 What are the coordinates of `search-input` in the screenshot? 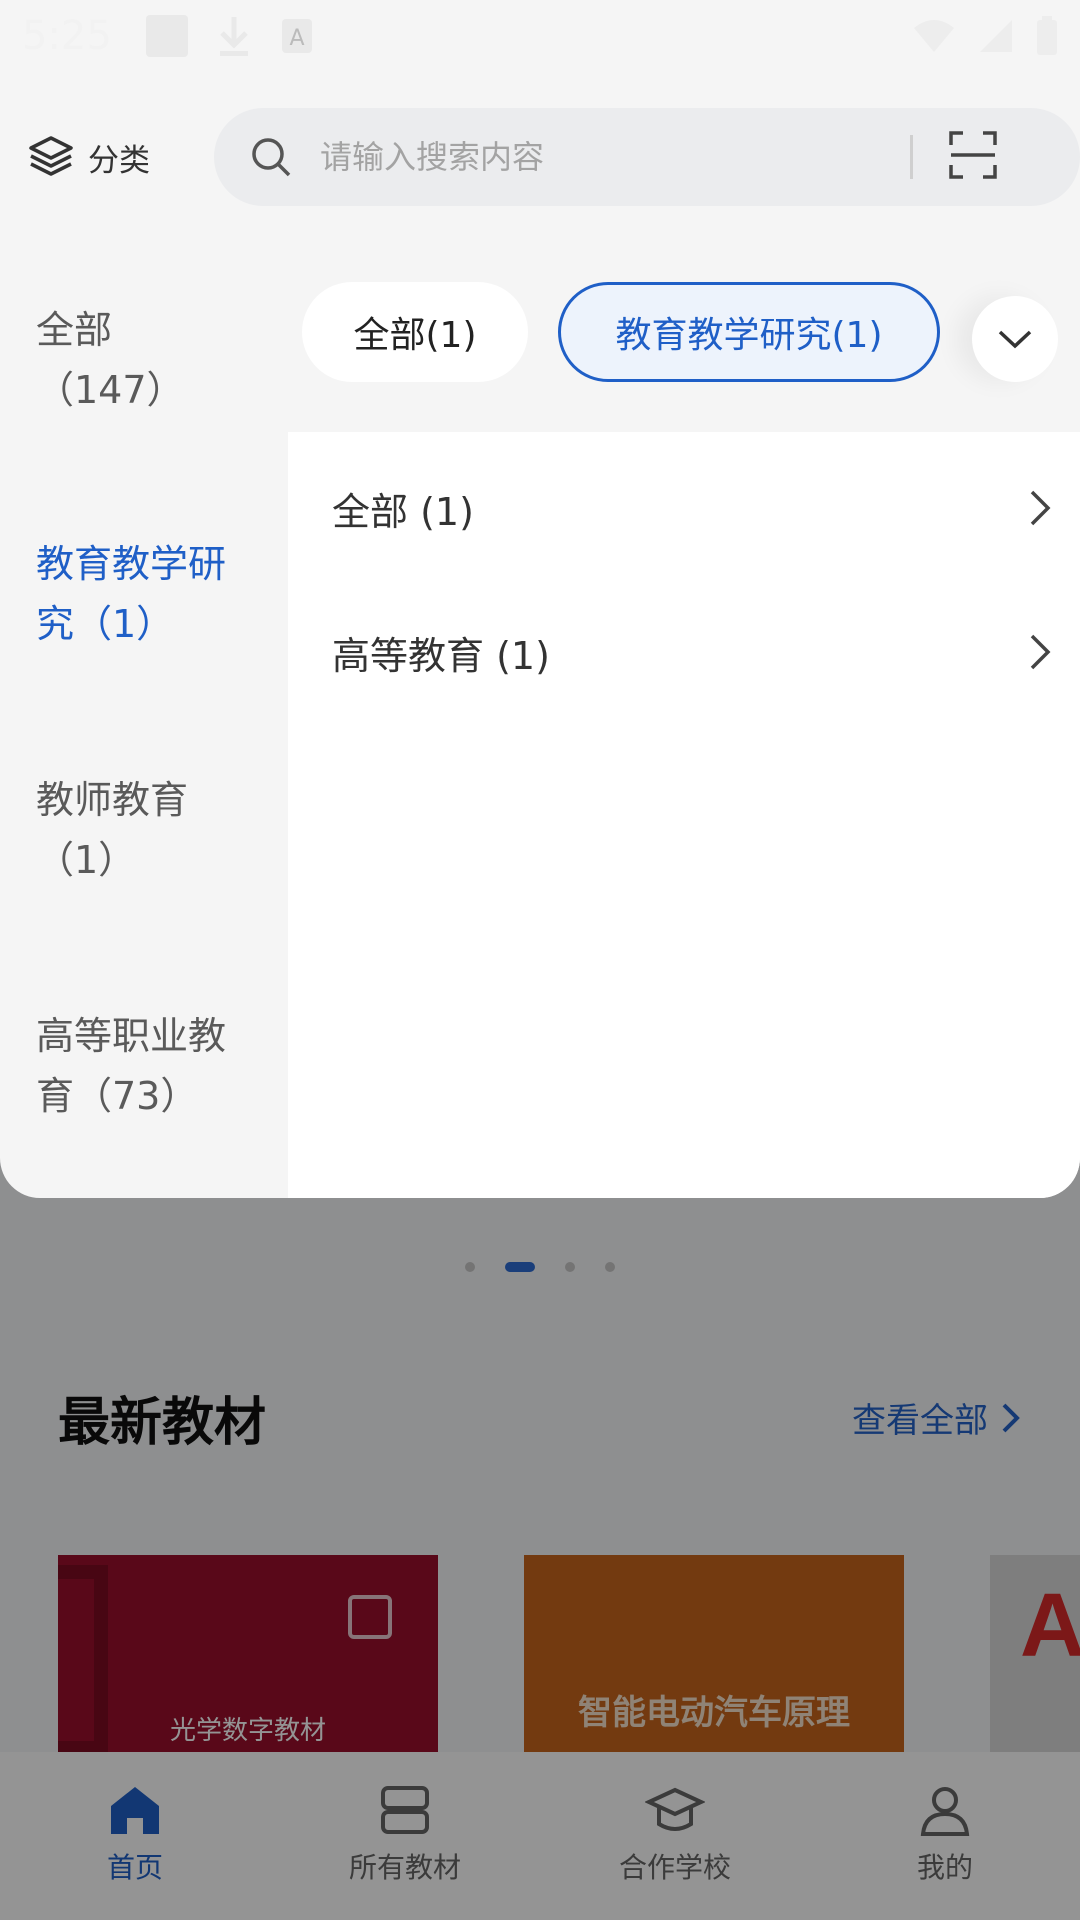 It's located at (610, 157).